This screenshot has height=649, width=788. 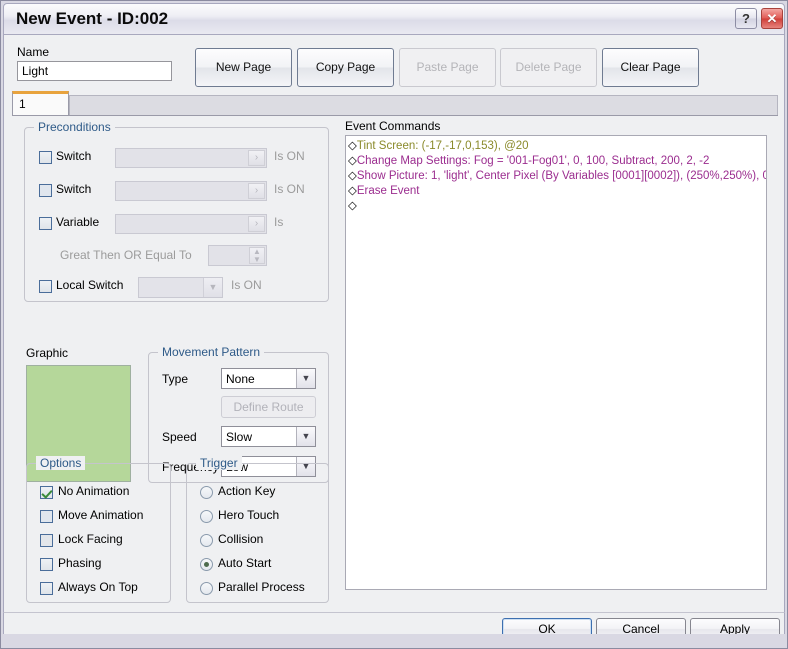 I want to click on switch1-suffix: Is ON, so click(x=289, y=156).